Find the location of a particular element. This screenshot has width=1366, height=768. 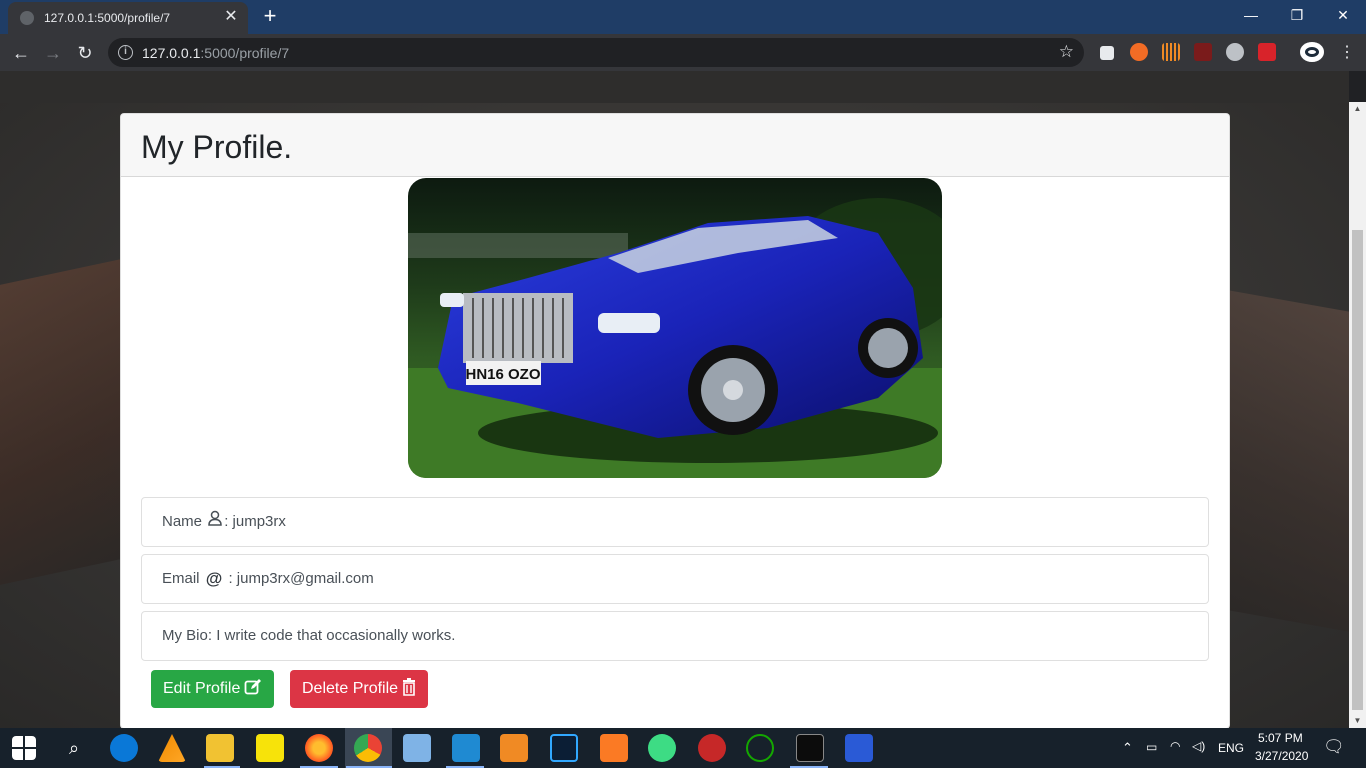

powershell-icon is located at coordinates (859, 748).